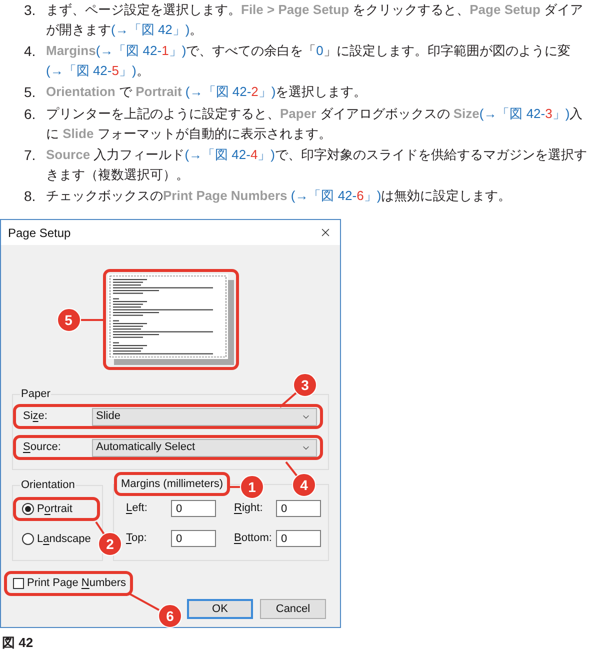 The image size is (613, 658). I want to click on step-number: 4., so click(30, 51).